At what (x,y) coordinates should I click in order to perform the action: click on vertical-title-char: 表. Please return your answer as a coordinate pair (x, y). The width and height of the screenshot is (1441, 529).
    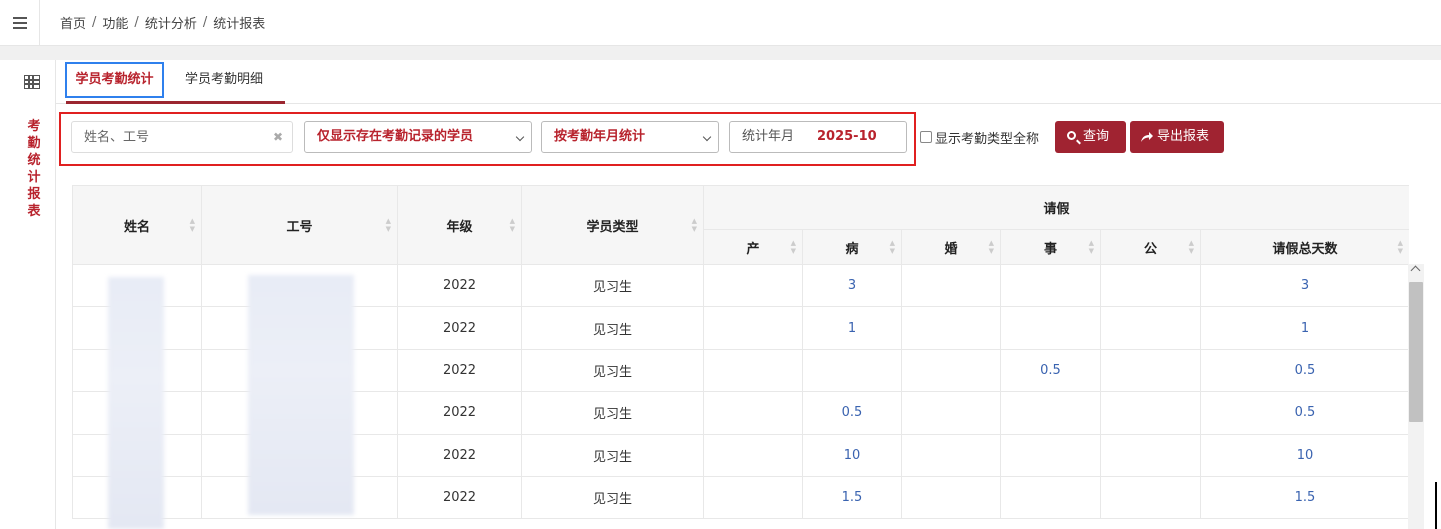
    Looking at the image, I should click on (34, 211).